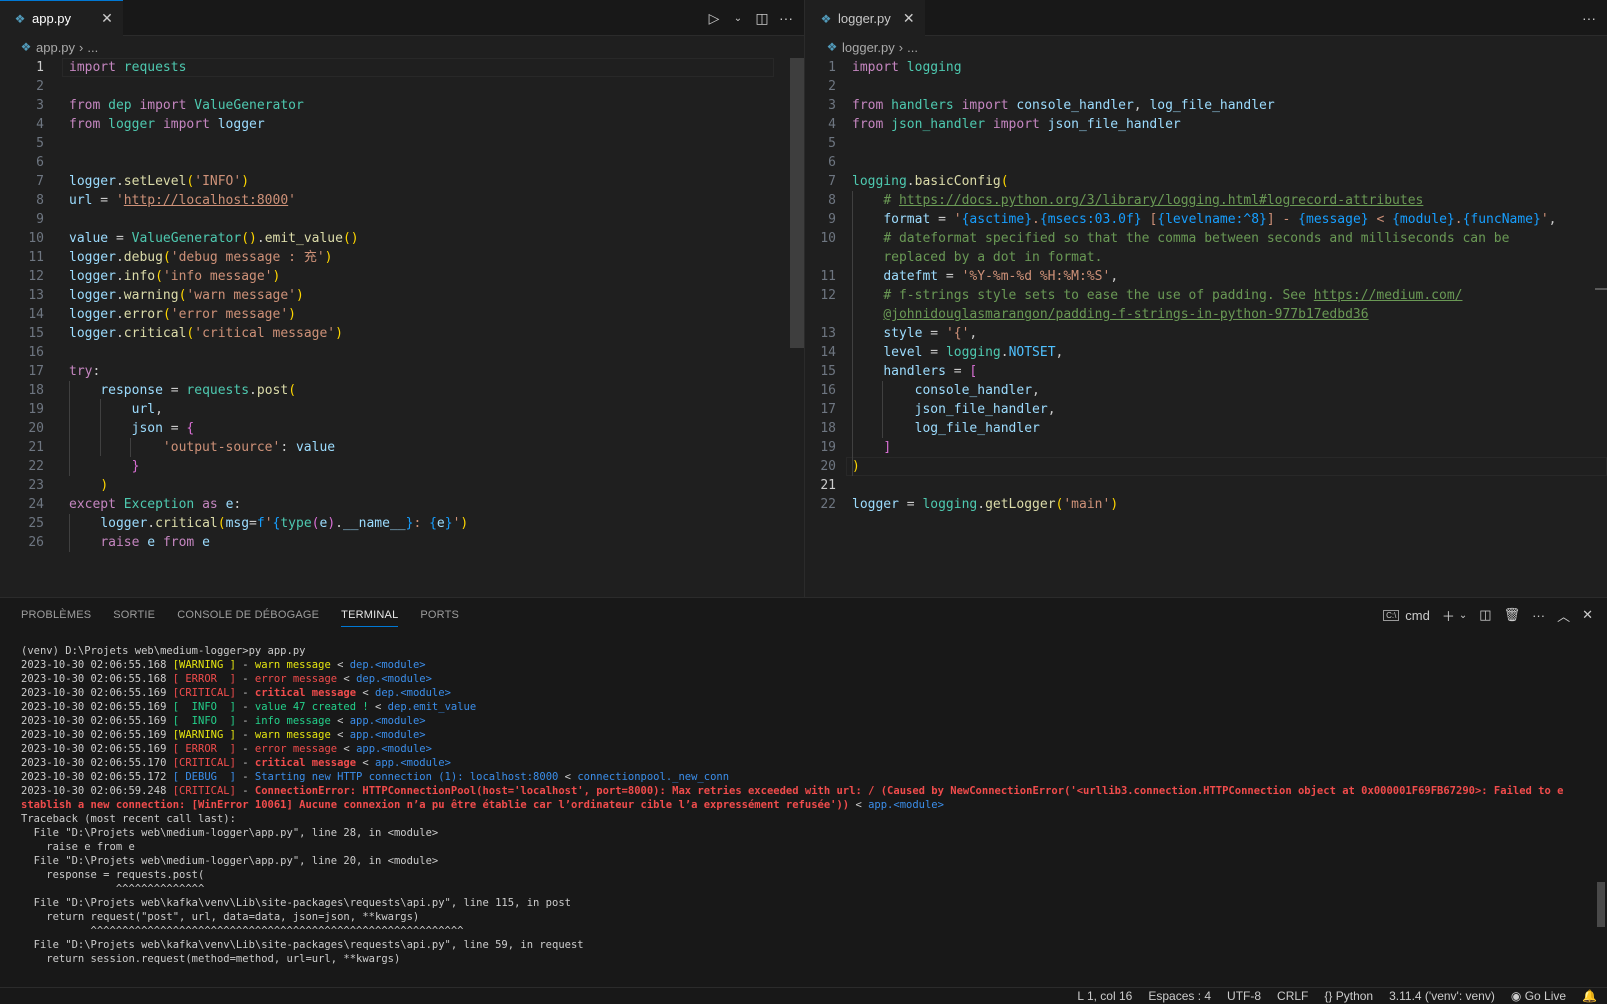  What do you see at coordinates (62, 18) in the screenshot?
I see `tab-app-py: ❖ app.py ✕` at bounding box center [62, 18].